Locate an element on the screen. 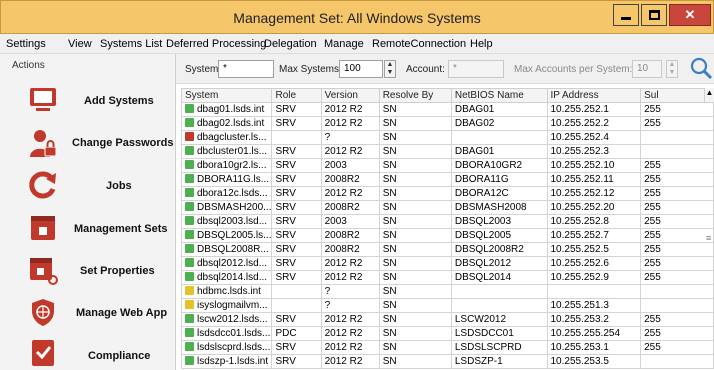  system-filter-input: * is located at coordinates (246, 69).